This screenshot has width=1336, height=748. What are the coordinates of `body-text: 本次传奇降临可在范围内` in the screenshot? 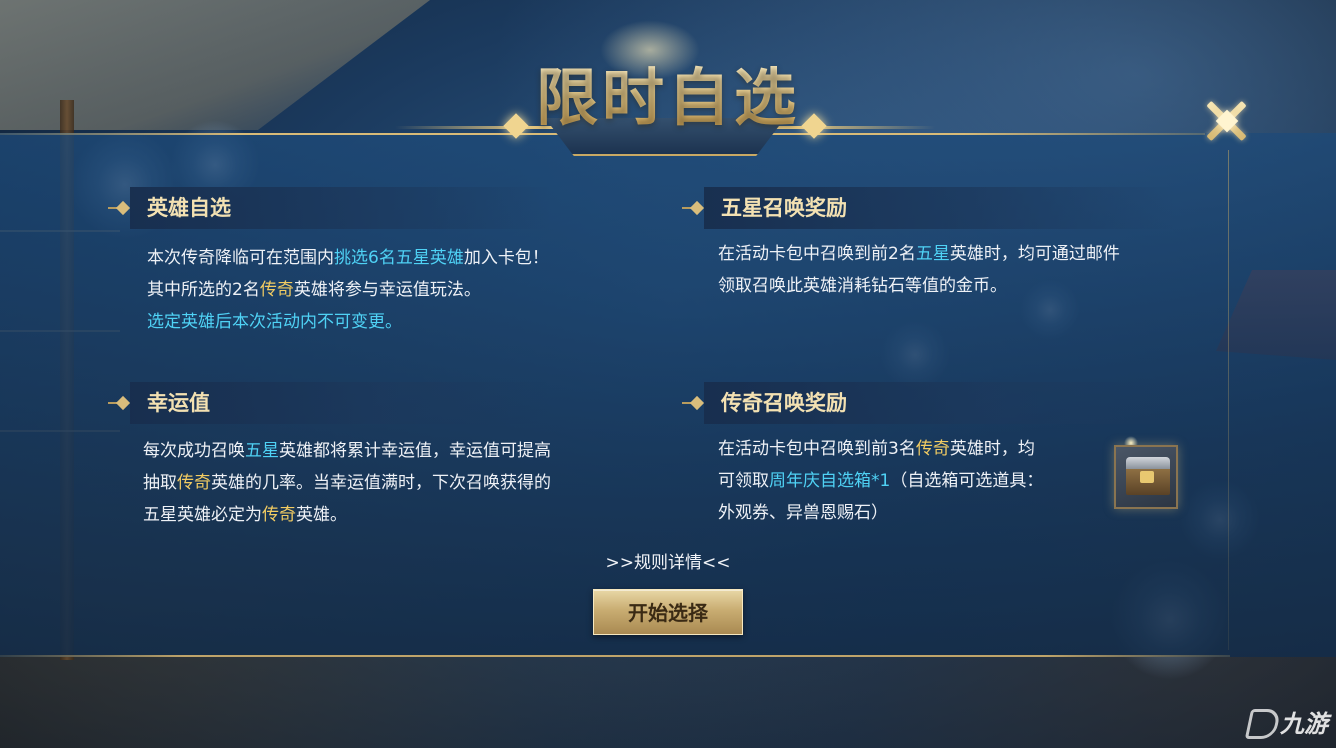 It's located at (240, 258).